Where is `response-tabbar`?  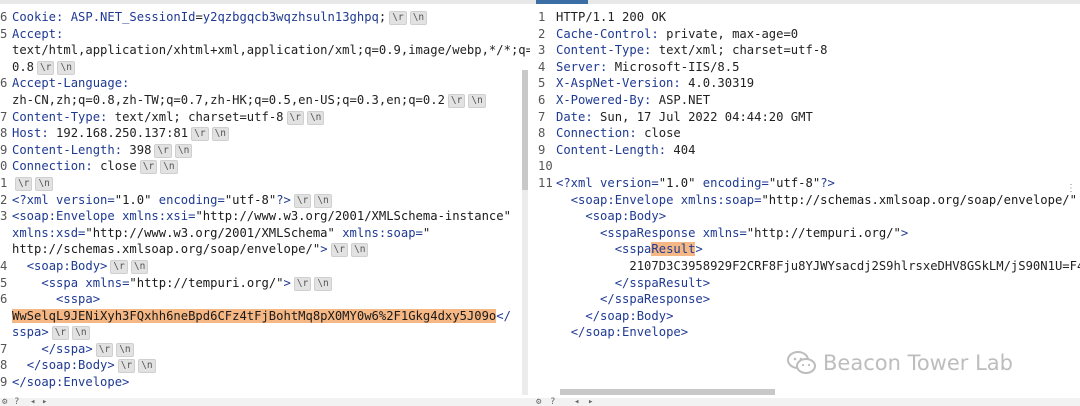
response-tabbar is located at coordinates (805, 2).